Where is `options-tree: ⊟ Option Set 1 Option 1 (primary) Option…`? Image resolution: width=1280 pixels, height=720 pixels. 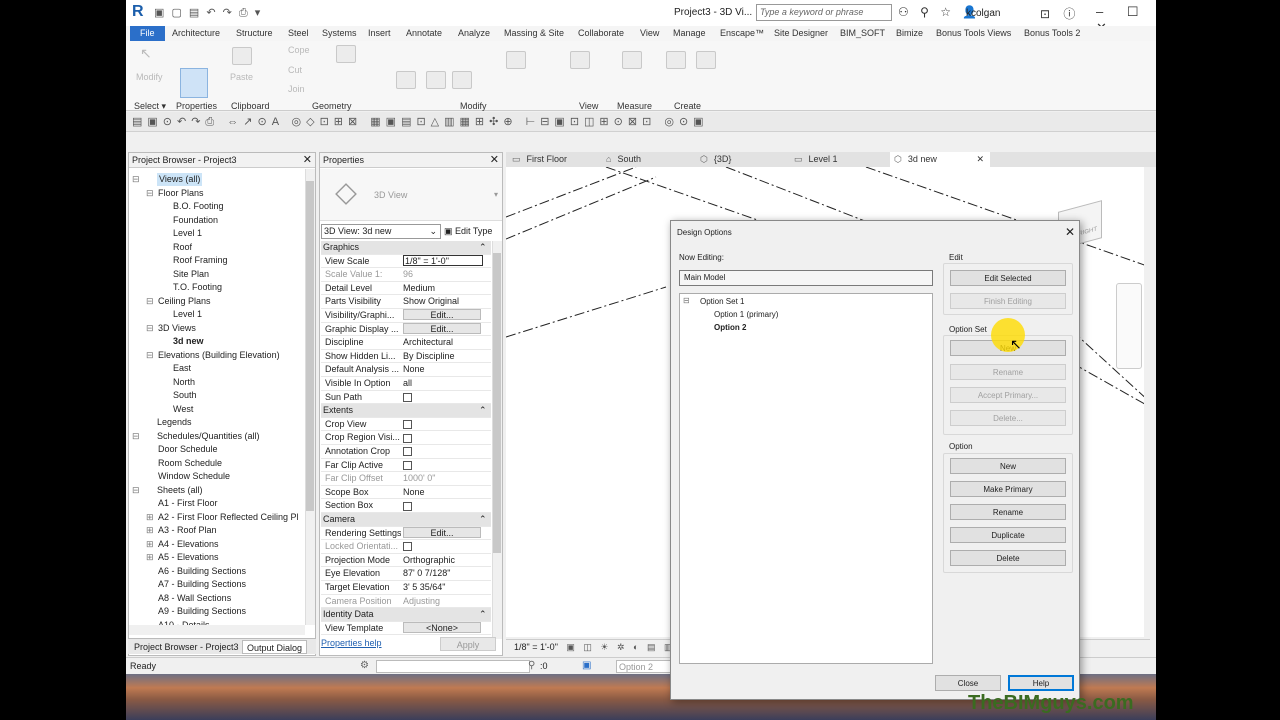
options-tree: ⊟ Option Set 1 Option 1 (primary) Option… is located at coordinates (806, 478).